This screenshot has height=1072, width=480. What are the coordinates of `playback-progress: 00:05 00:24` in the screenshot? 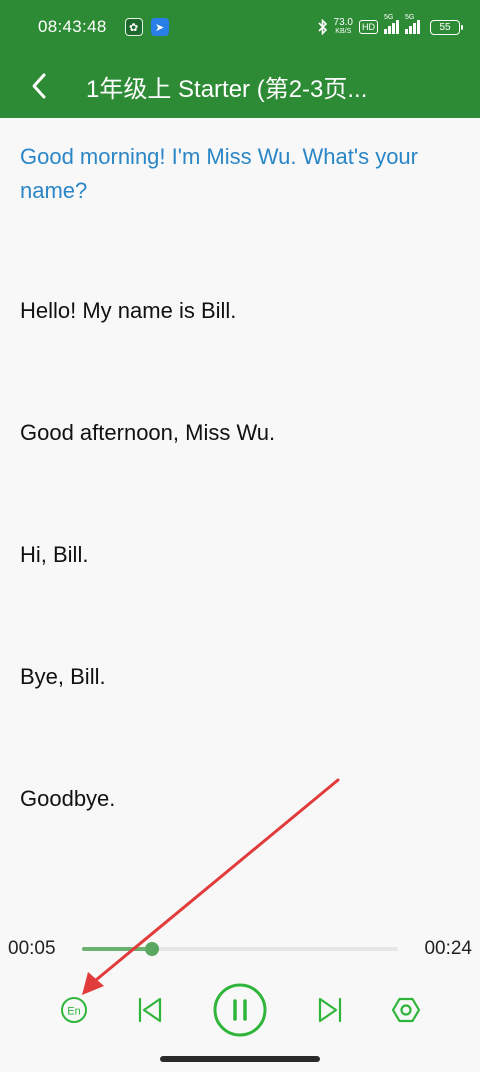 It's located at (240, 950).